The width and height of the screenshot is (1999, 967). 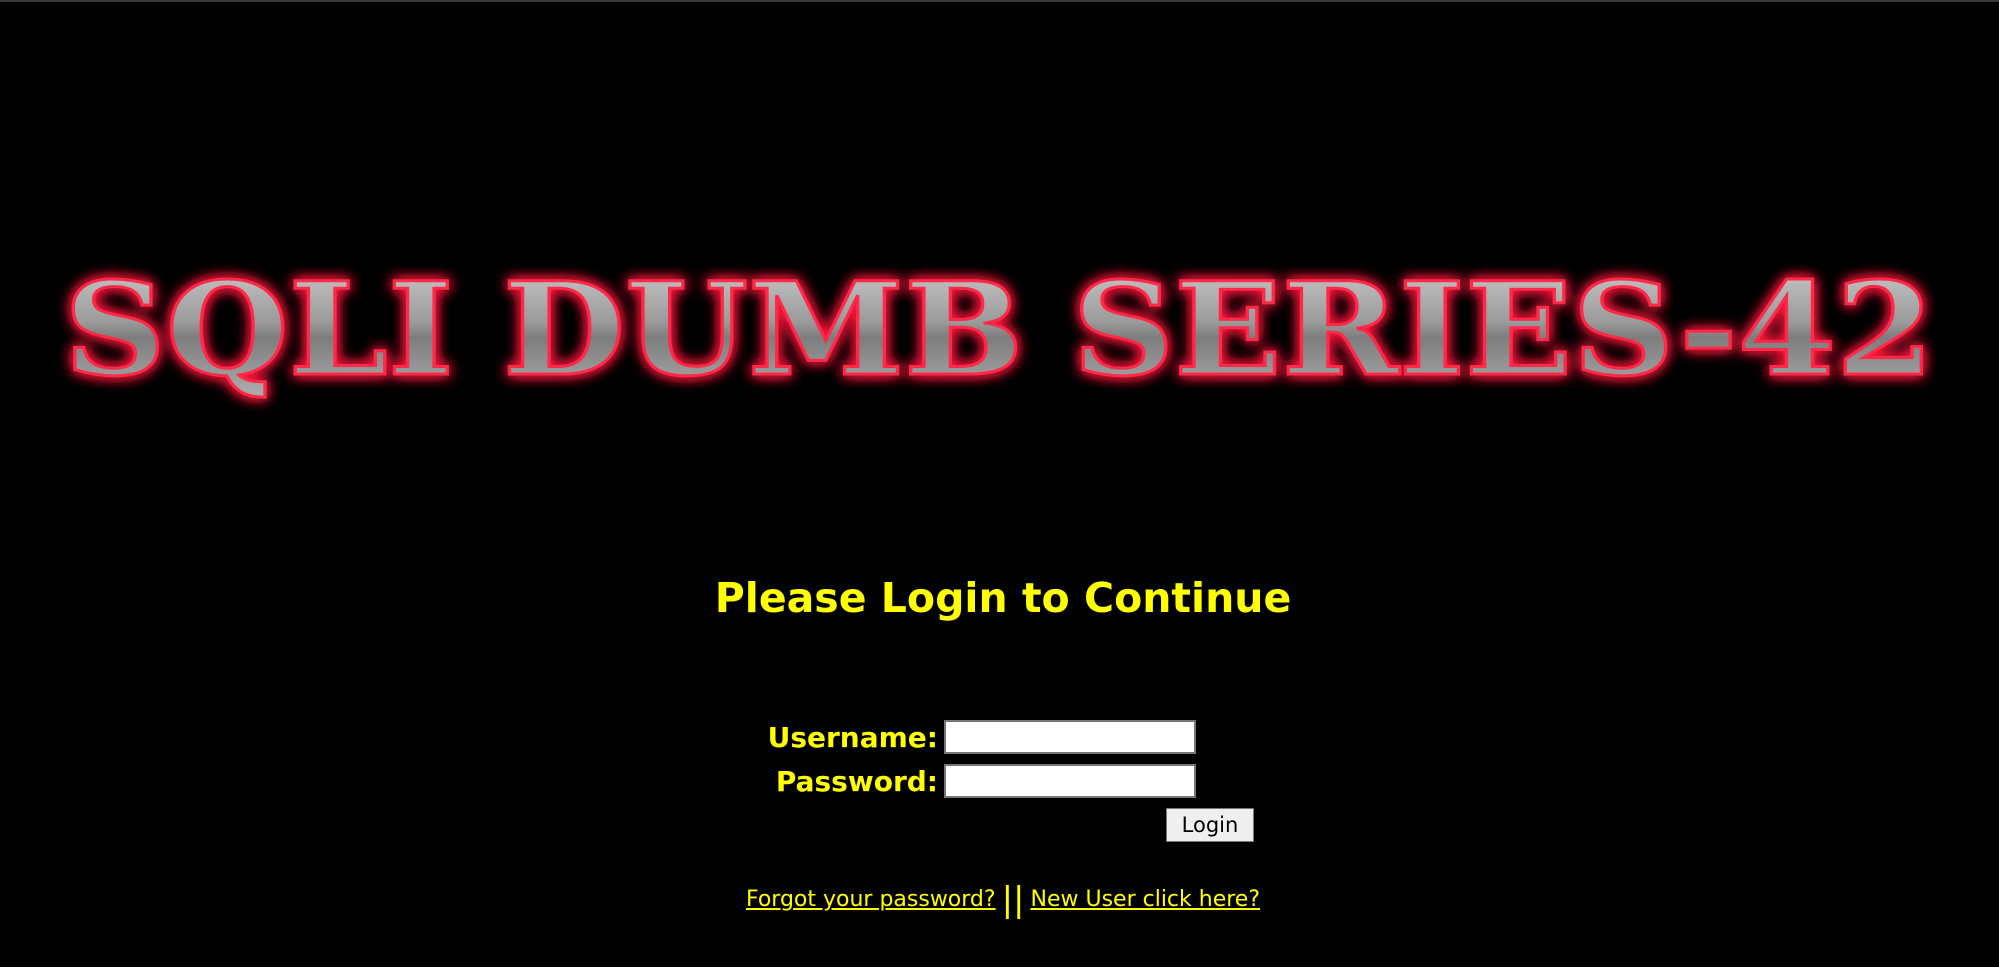 I want to click on banner-logo-graphic: SQLI DUMB SERIES-42, so click(x=999, y=330).